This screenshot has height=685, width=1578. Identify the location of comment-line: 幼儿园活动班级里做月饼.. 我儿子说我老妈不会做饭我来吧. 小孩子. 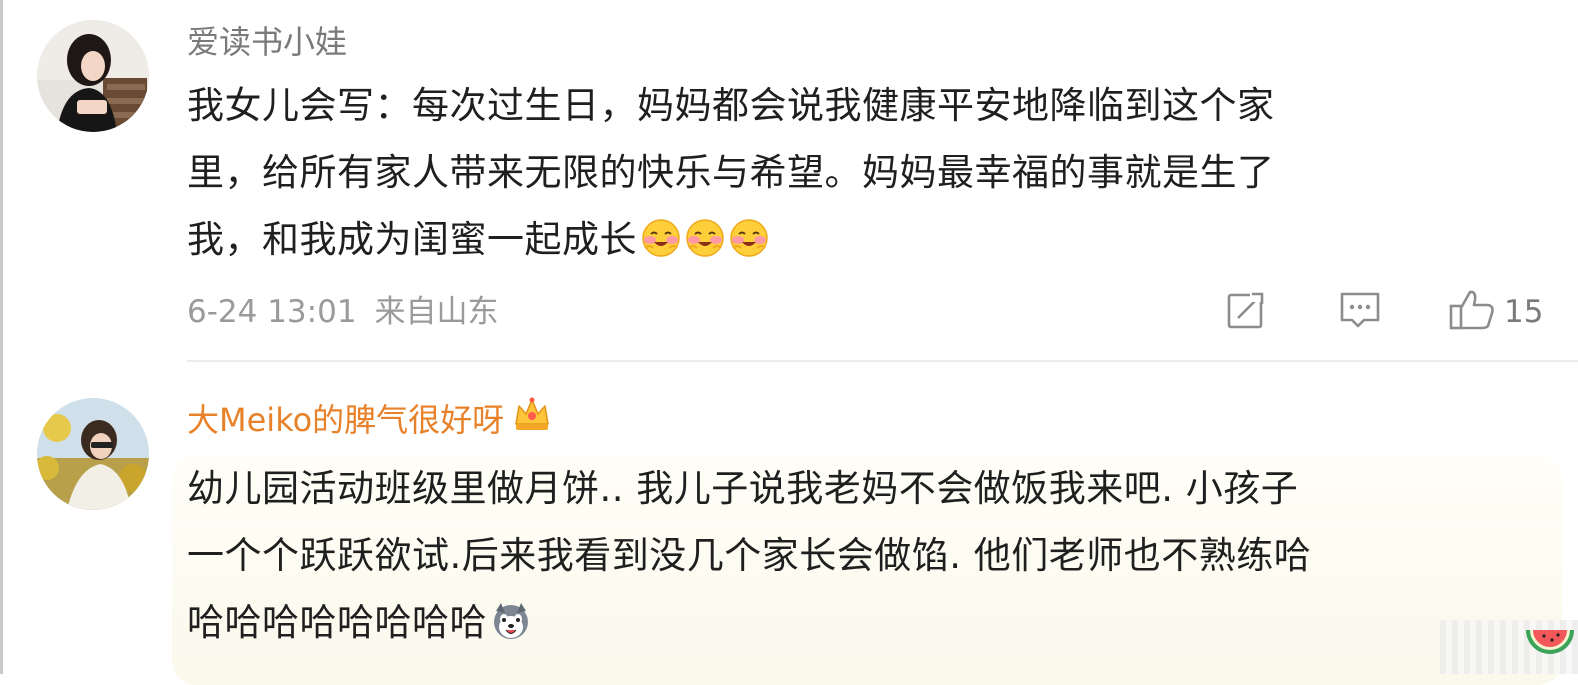
(743, 488).